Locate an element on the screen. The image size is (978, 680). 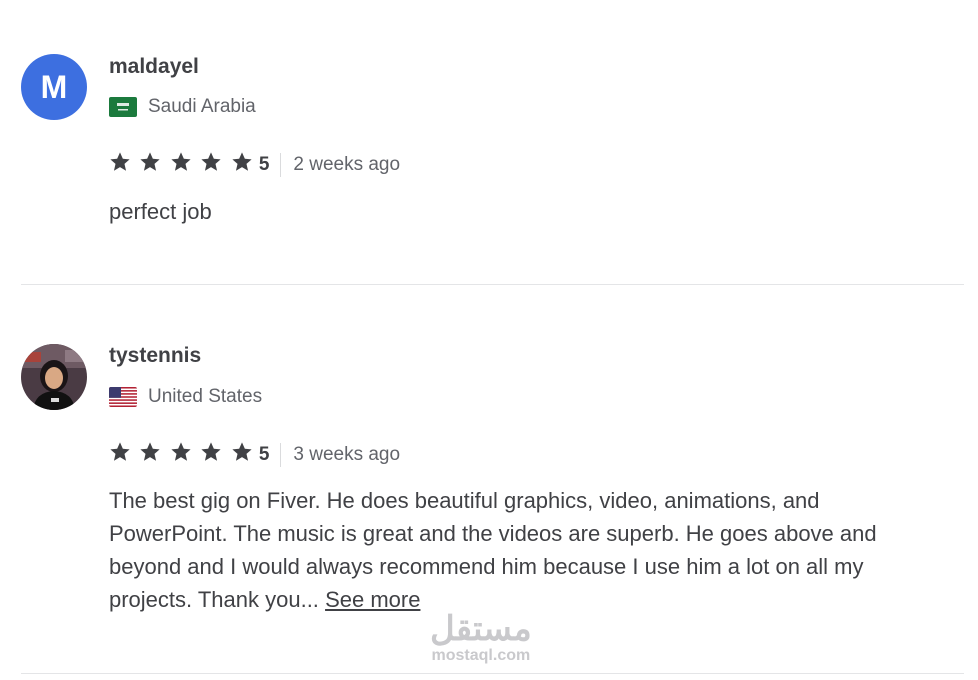
avatar: M is located at coordinates (54, 87).